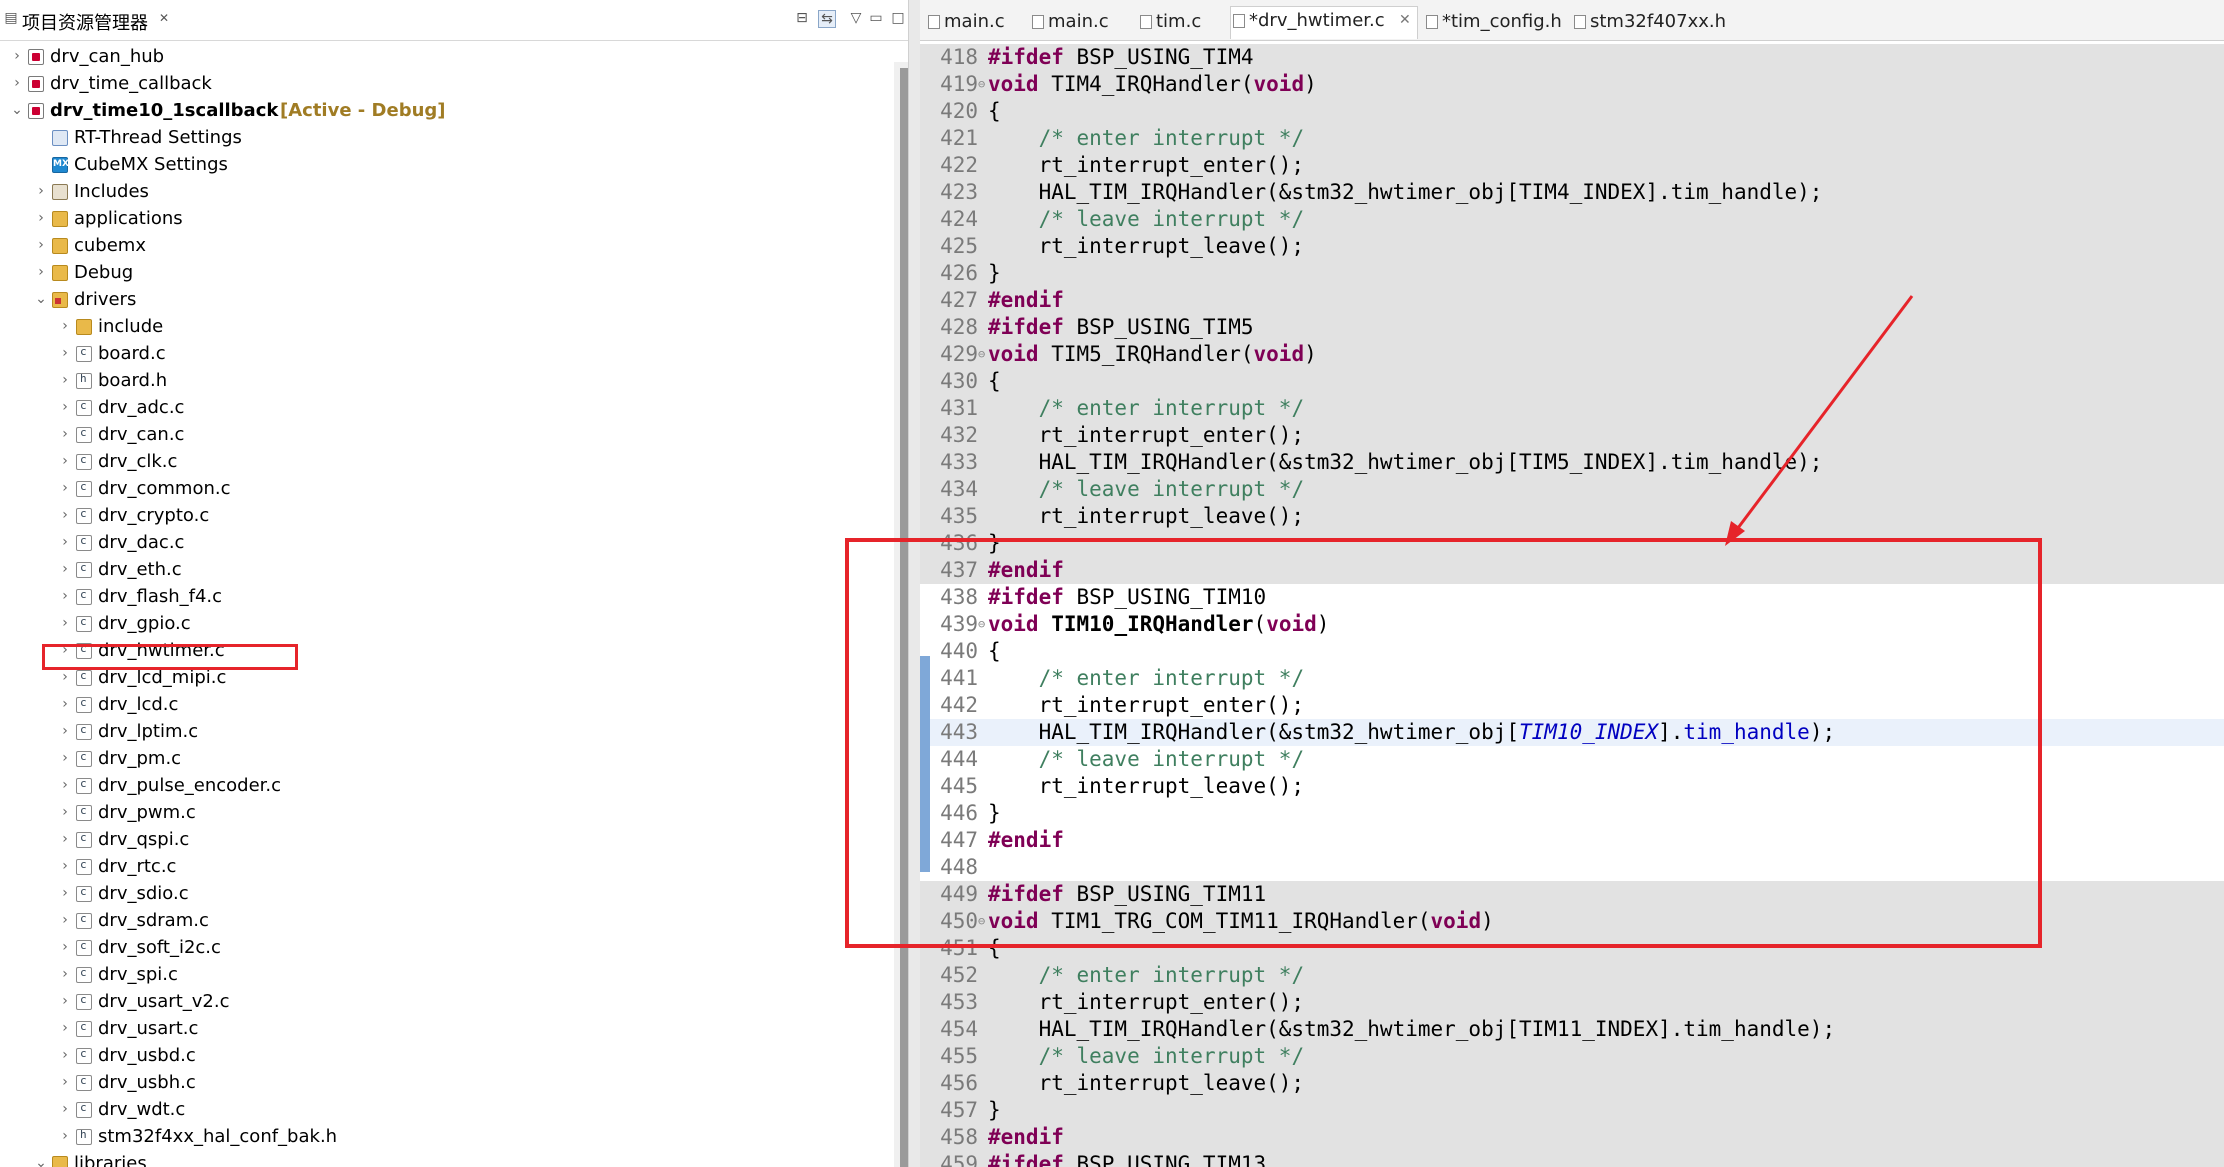 This screenshot has width=2224, height=1167. Describe the element at coordinates (1572, 1159) in the screenshot. I see `code-line: 459 #ifdef BSP_USING_TIM13` at that location.